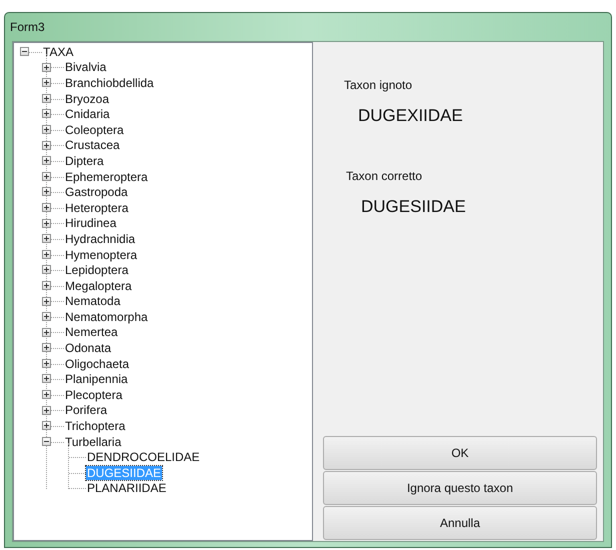 This screenshot has width=616, height=550. What do you see at coordinates (91, 332) in the screenshot?
I see `tree-item: Nemertea` at bounding box center [91, 332].